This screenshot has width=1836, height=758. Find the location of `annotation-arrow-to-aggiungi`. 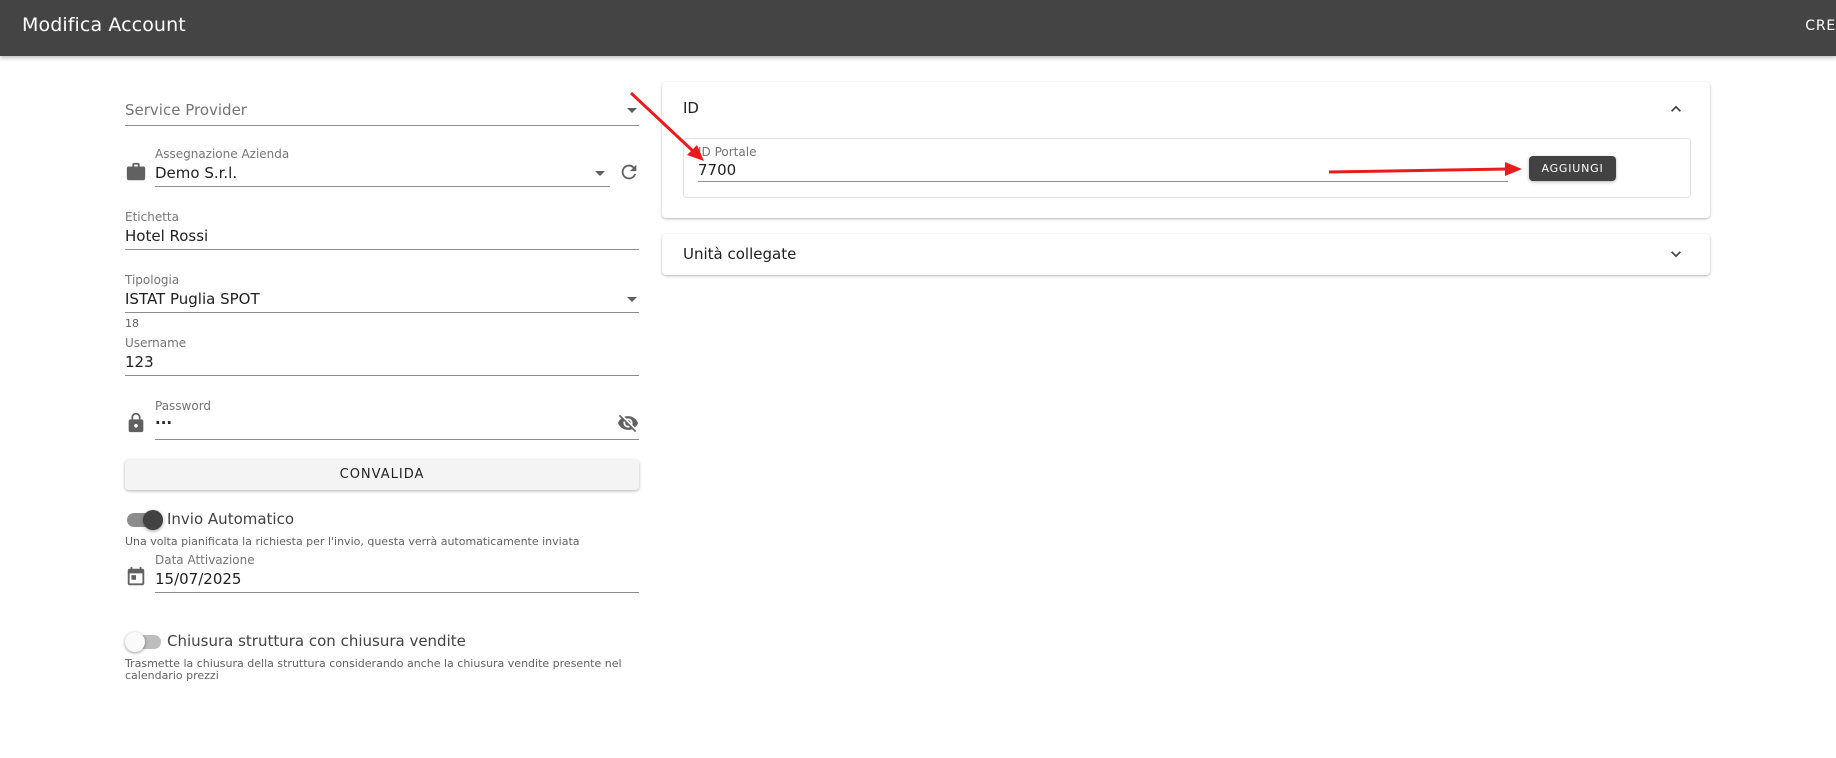

annotation-arrow-to-aggiungi is located at coordinates (1425, 169).